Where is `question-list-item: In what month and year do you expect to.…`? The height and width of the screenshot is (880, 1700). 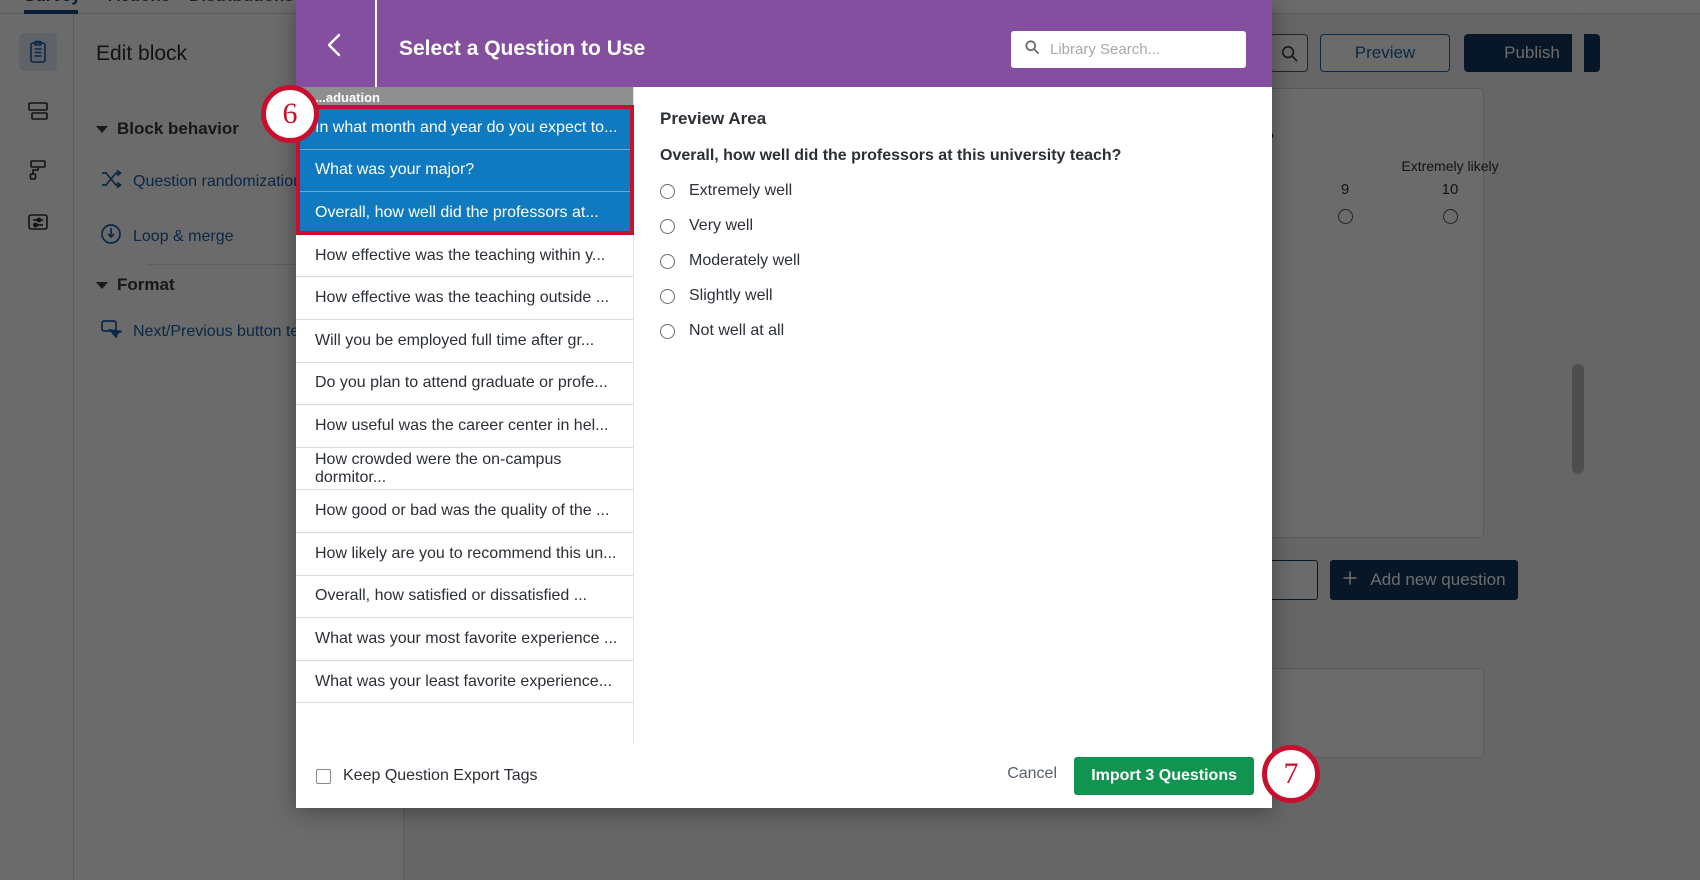
question-list-item: In what month and year do you expect to.… is located at coordinates (464, 128).